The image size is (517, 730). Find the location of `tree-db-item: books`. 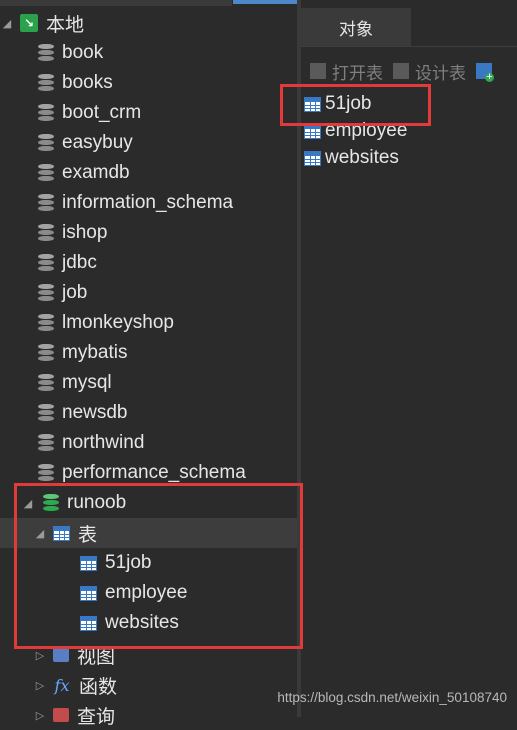

tree-db-item: books is located at coordinates (148, 83).